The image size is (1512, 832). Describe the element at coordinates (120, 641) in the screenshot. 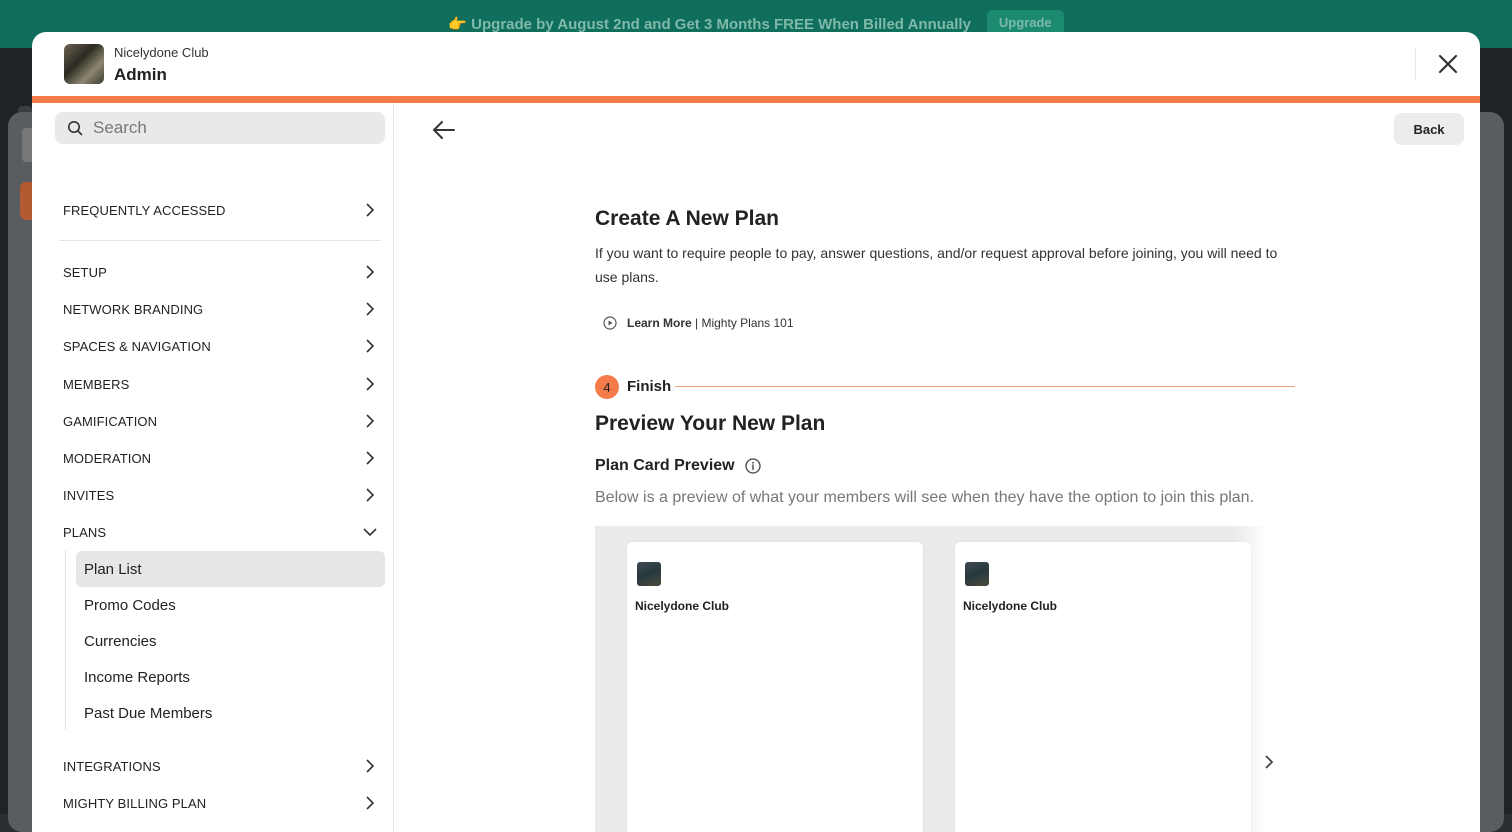

I see `sidebar-subitem-label: Currencies` at that location.